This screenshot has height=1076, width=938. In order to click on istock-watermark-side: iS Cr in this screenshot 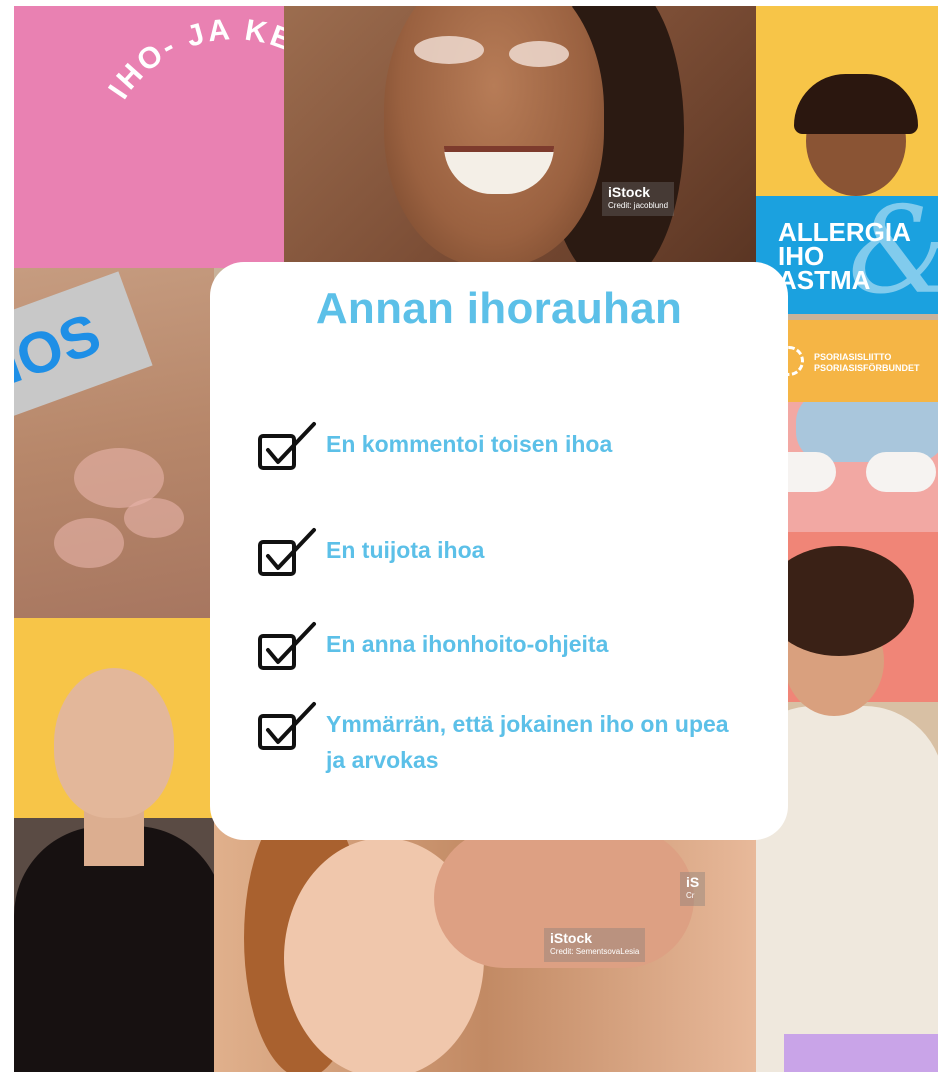, I will do `click(693, 889)`.